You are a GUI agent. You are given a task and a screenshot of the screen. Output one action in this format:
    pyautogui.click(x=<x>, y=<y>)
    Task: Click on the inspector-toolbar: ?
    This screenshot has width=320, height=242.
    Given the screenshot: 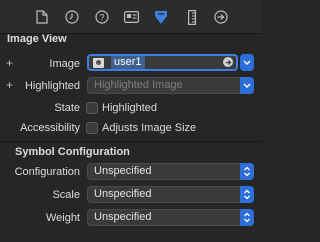 What is the action you would take?
    pyautogui.click(x=130, y=17)
    